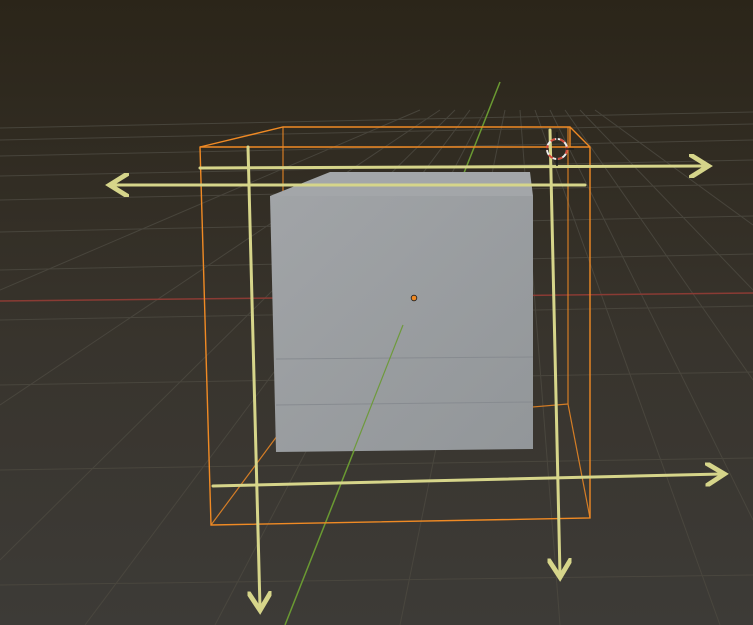  I want to click on gizmo-arrow-top-right, so click(452, 167).